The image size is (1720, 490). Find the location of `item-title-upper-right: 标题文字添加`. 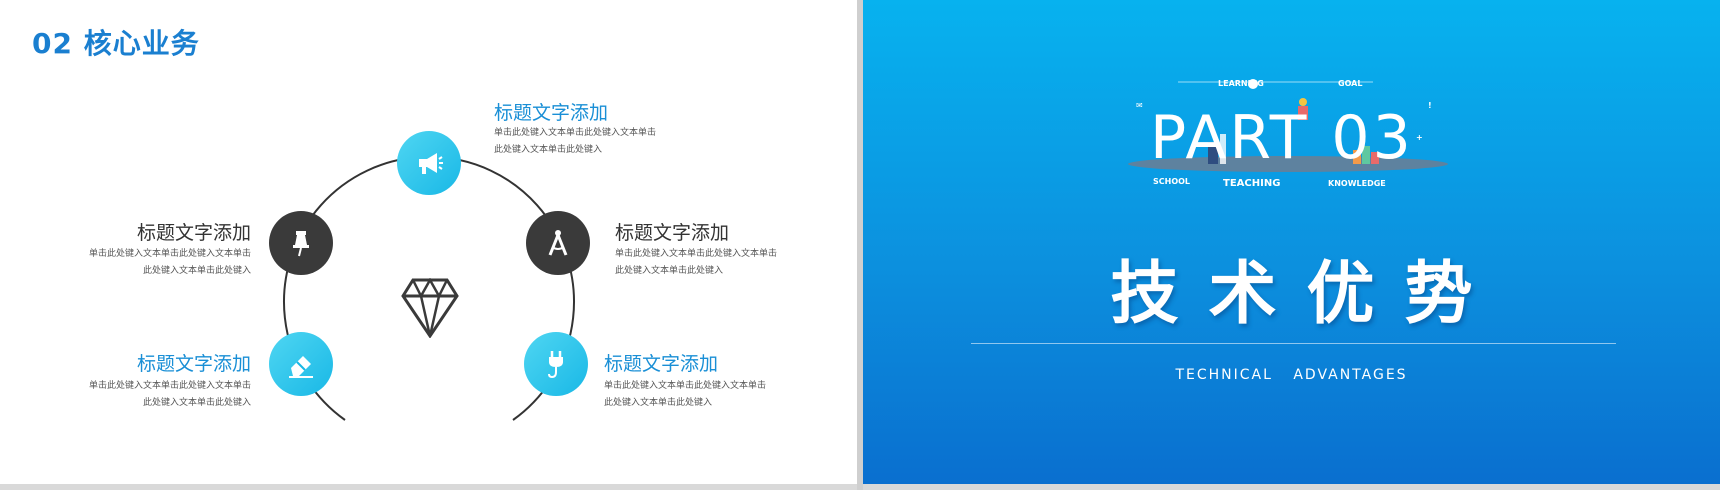

item-title-upper-right: 标题文字添加 is located at coordinates (672, 233).